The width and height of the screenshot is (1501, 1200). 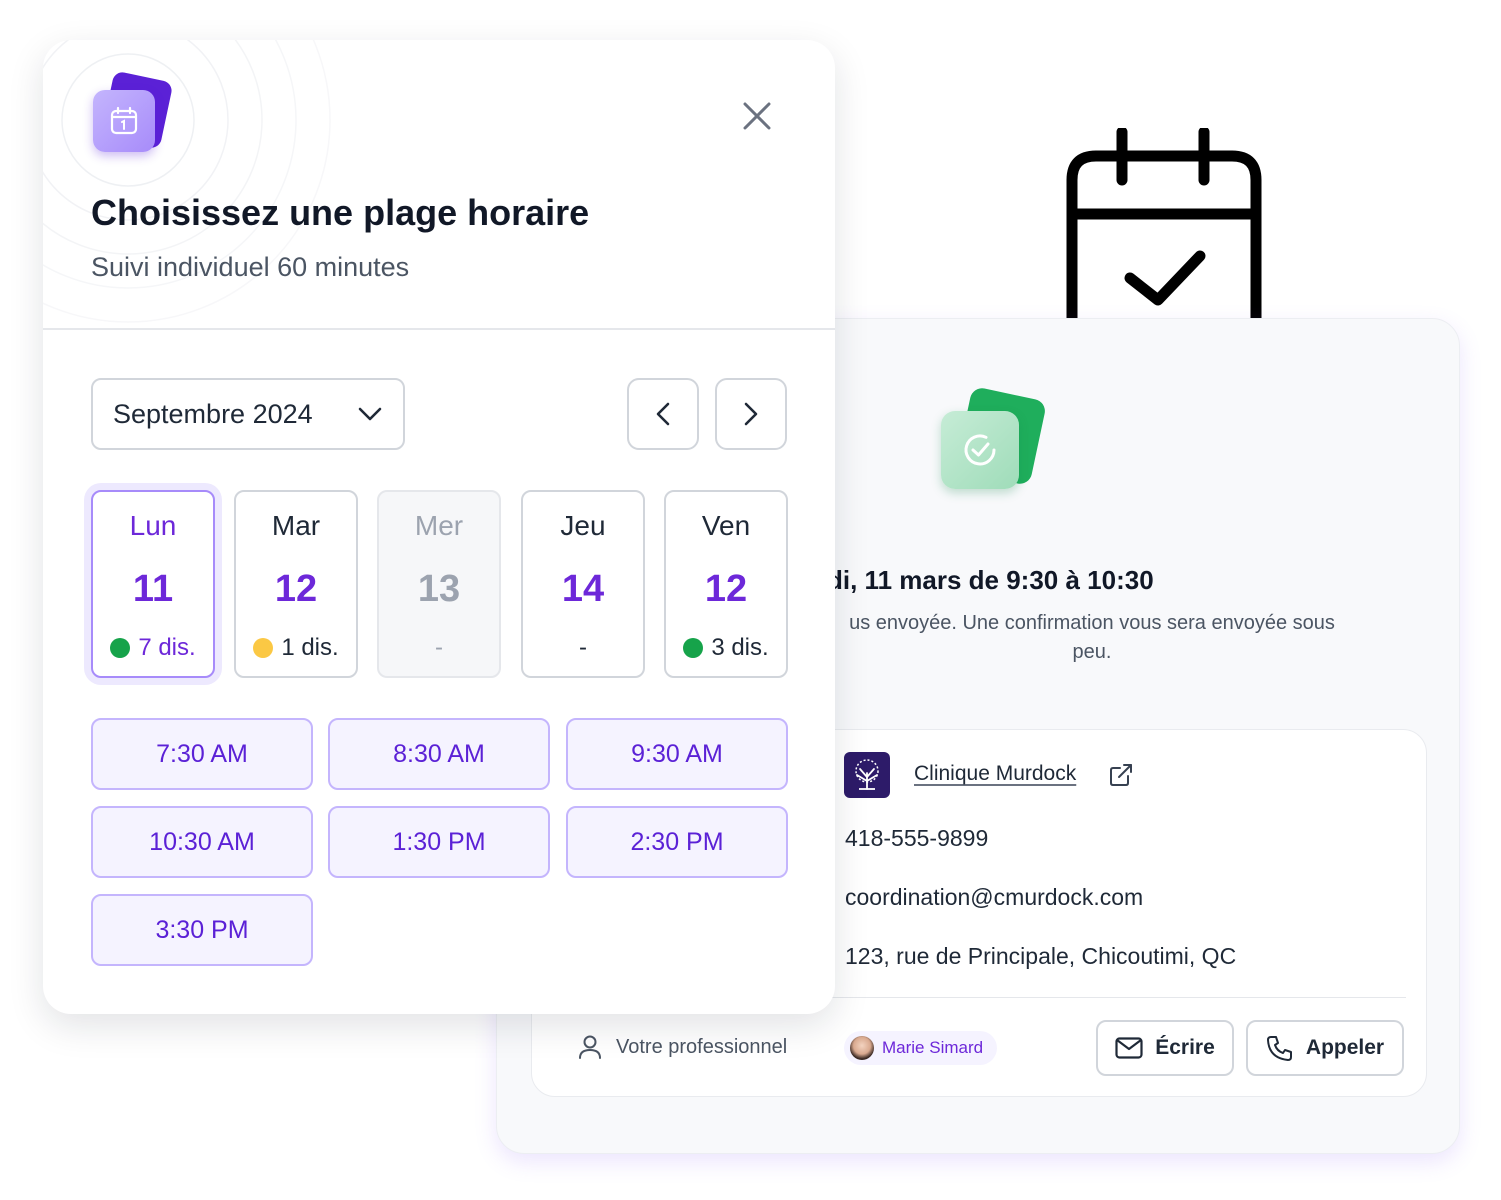 I want to click on clinic-address: 123, rue de Principale, Chicoutimi, QC, so click(x=1041, y=956).